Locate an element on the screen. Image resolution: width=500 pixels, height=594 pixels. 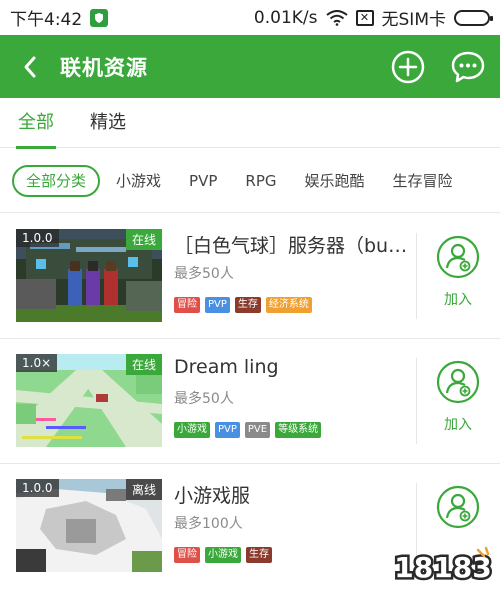
version-label: 1.0× is located at coordinates (37, 363).